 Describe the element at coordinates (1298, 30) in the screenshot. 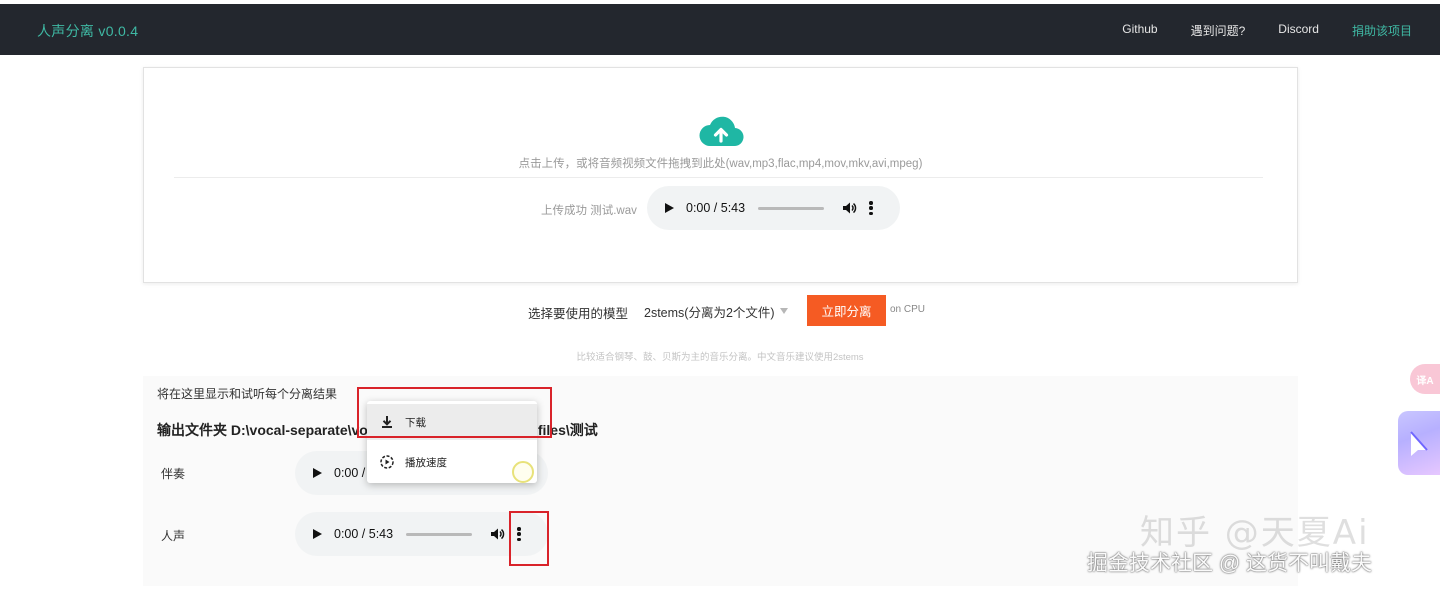

I see `nav-link-discord: Discord` at that location.